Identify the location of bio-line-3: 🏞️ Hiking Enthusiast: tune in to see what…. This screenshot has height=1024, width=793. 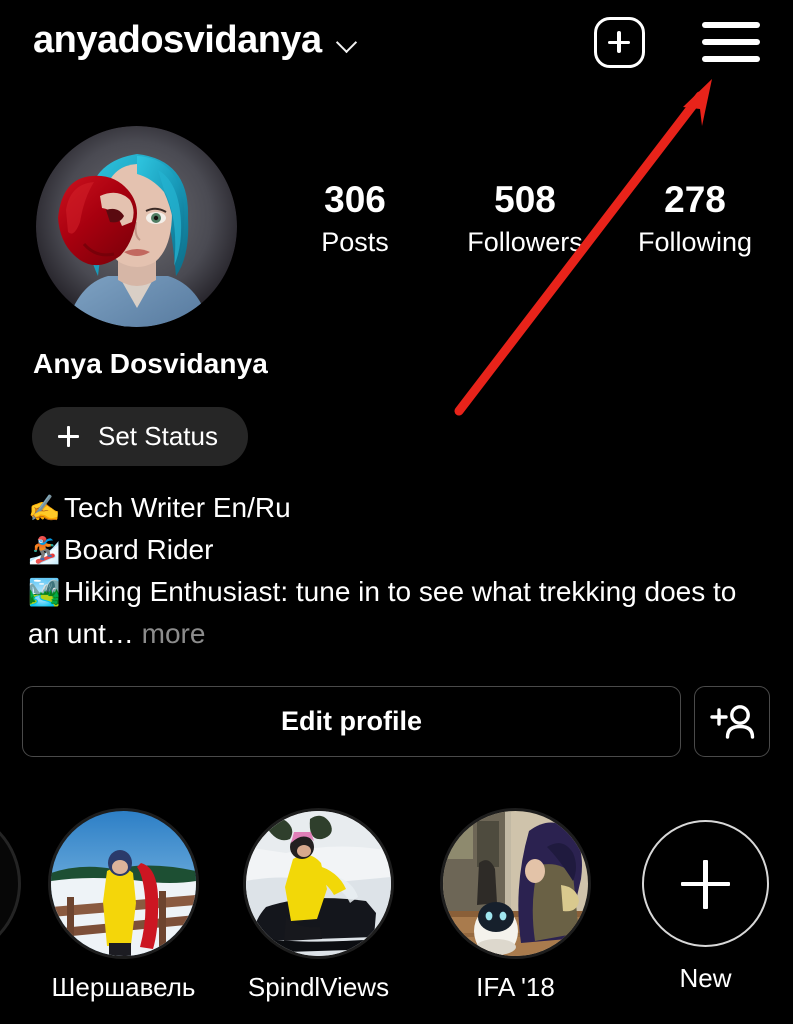
(393, 612).